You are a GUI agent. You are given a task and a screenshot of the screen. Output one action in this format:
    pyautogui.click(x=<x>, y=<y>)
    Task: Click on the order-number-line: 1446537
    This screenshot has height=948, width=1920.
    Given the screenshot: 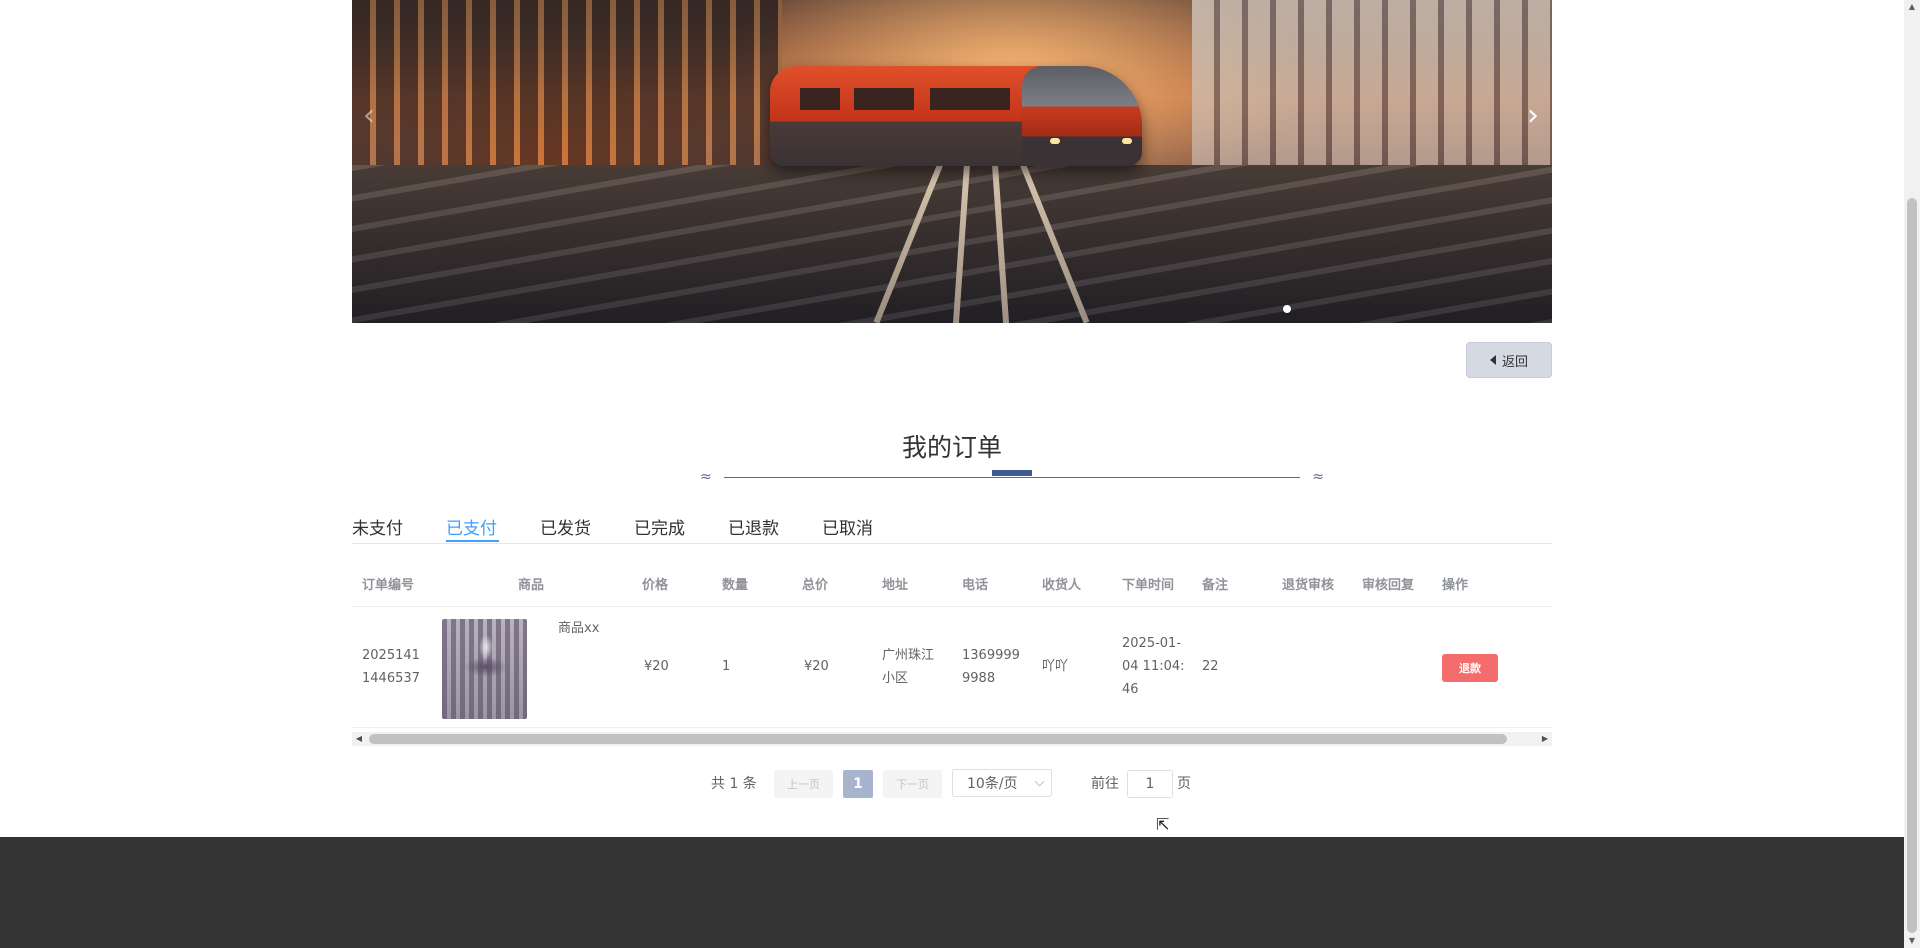 What is the action you would take?
    pyautogui.click(x=391, y=678)
    